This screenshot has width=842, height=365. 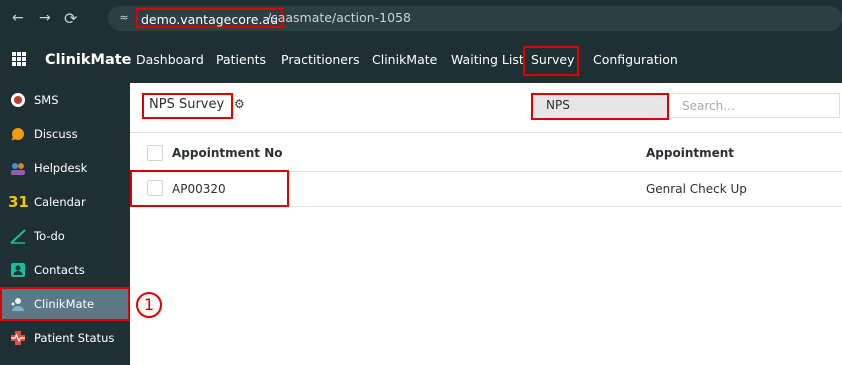 I want to click on clinikmate-icon, so click(x=17, y=304).